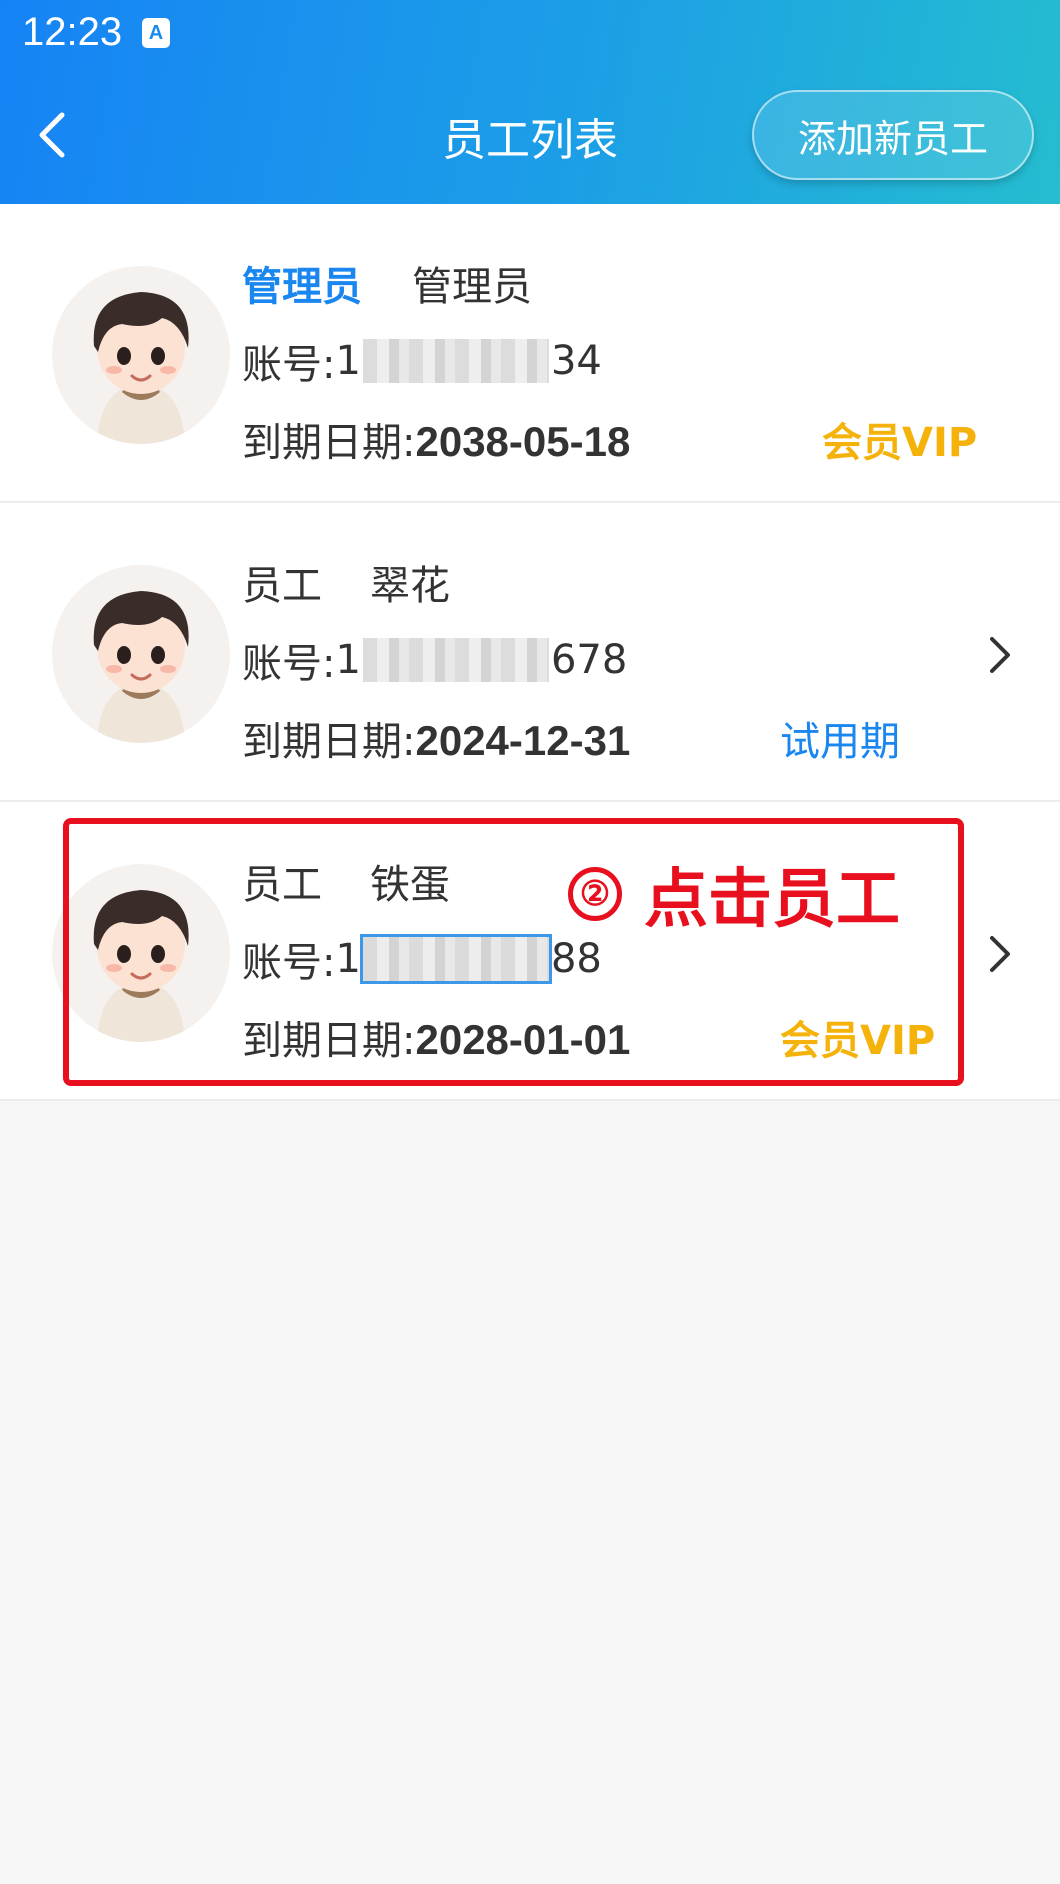 The height and width of the screenshot is (1884, 1060). What do you see at coordinates (576, 361) in the screenshot?
I see `account-suffix: 34` at bounding box center [576, 361].